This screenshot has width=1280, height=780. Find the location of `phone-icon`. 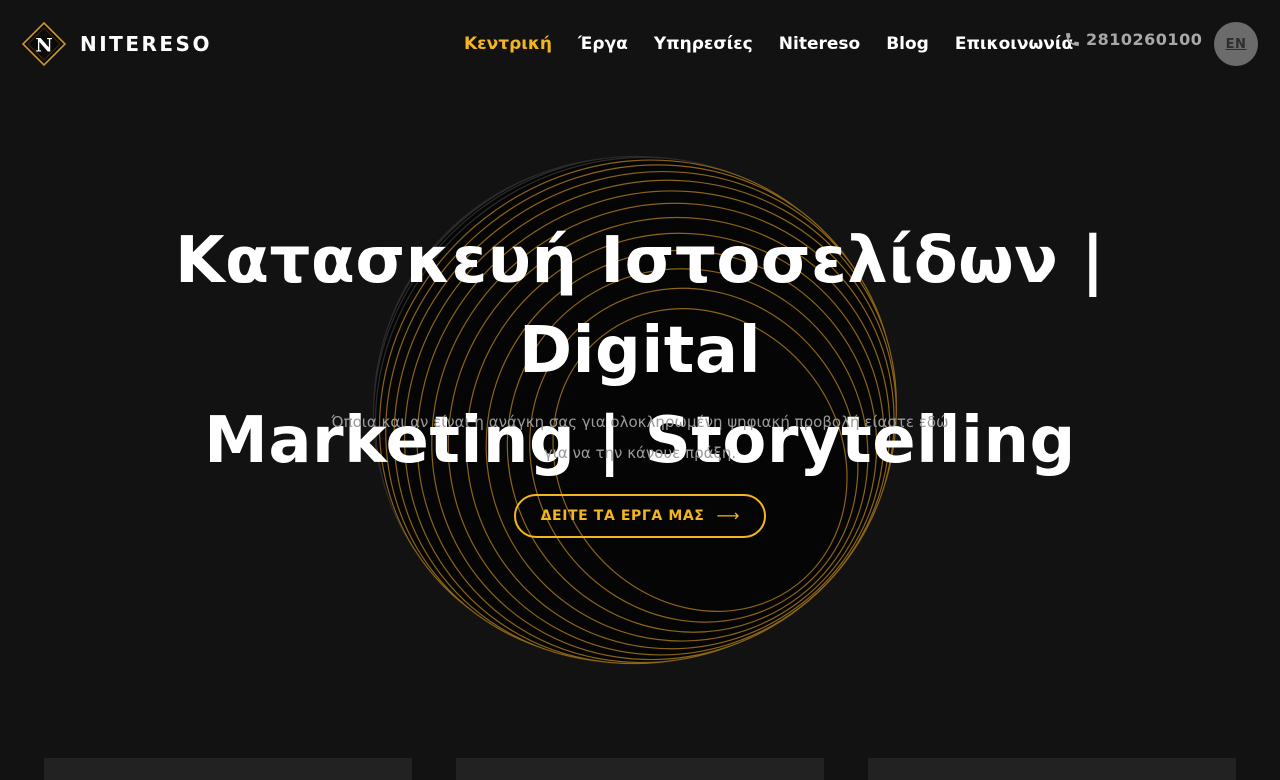

phone-icon is located at coordinates (1072, 39).